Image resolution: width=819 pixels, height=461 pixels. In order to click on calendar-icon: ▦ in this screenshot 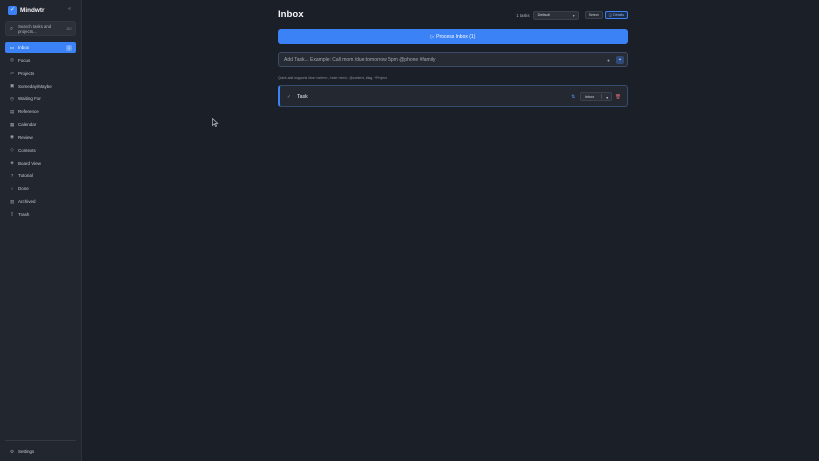, I will do `click(12, 124)`.